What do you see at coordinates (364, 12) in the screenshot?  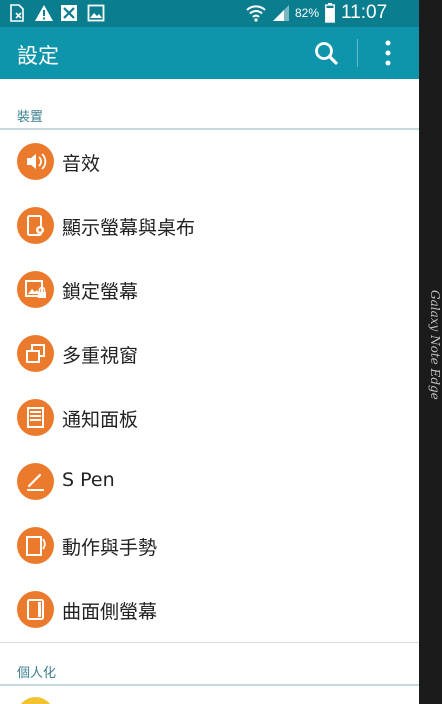 I see `clock: 11:07` at bounding box center [364, 12].